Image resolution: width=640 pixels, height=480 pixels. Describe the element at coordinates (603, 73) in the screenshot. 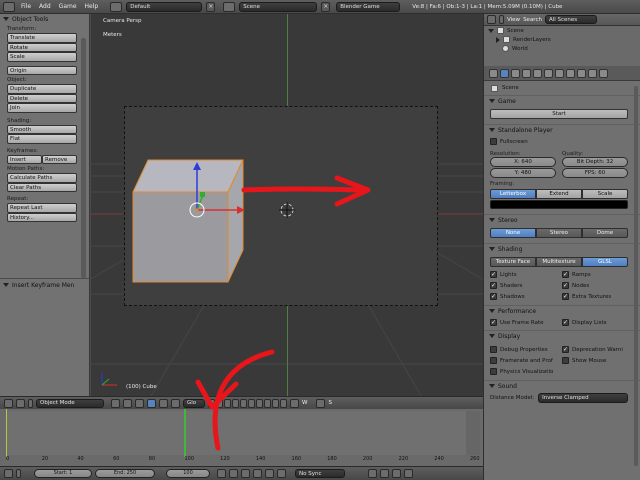

I see `physics-tab-icon` at that location.